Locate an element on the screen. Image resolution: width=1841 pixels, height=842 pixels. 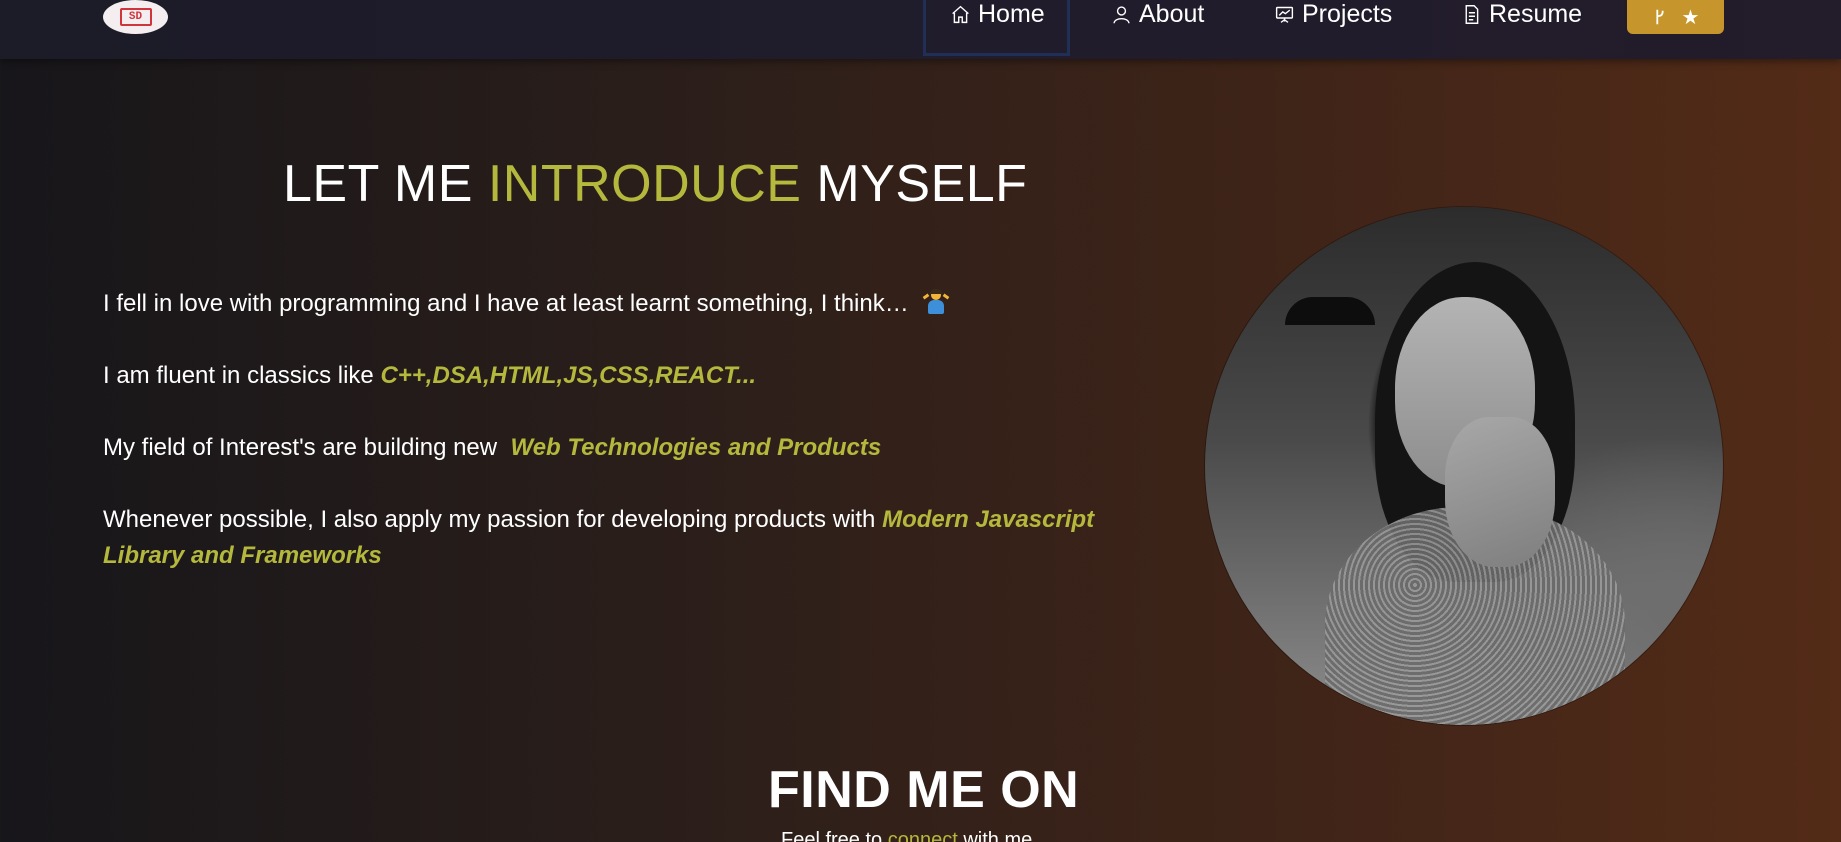
subtitle-after: with me is located at coordinates (998, 835).